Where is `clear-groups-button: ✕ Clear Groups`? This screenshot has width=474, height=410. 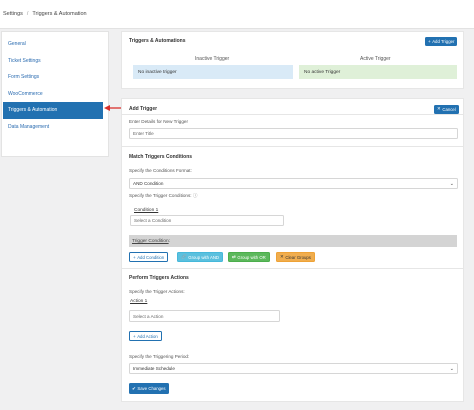 clear-groups-button: ✕ Clear Groups is located at coordinates (295, 257).